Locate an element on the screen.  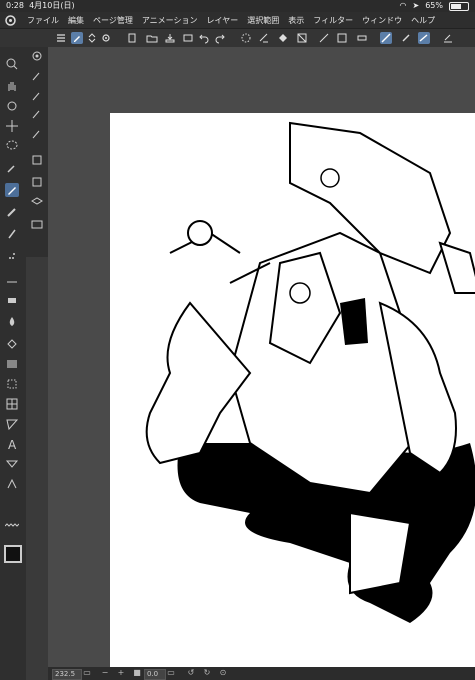
text-icon: A is located at coordinates (12, 444).